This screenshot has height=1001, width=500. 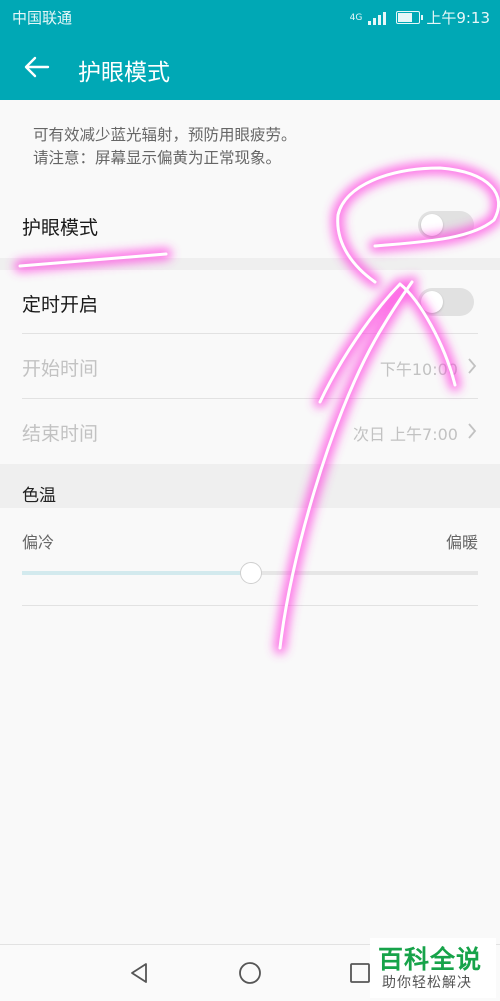 I want to click on cool-label: 偏冷, so click(x=38, y=542).